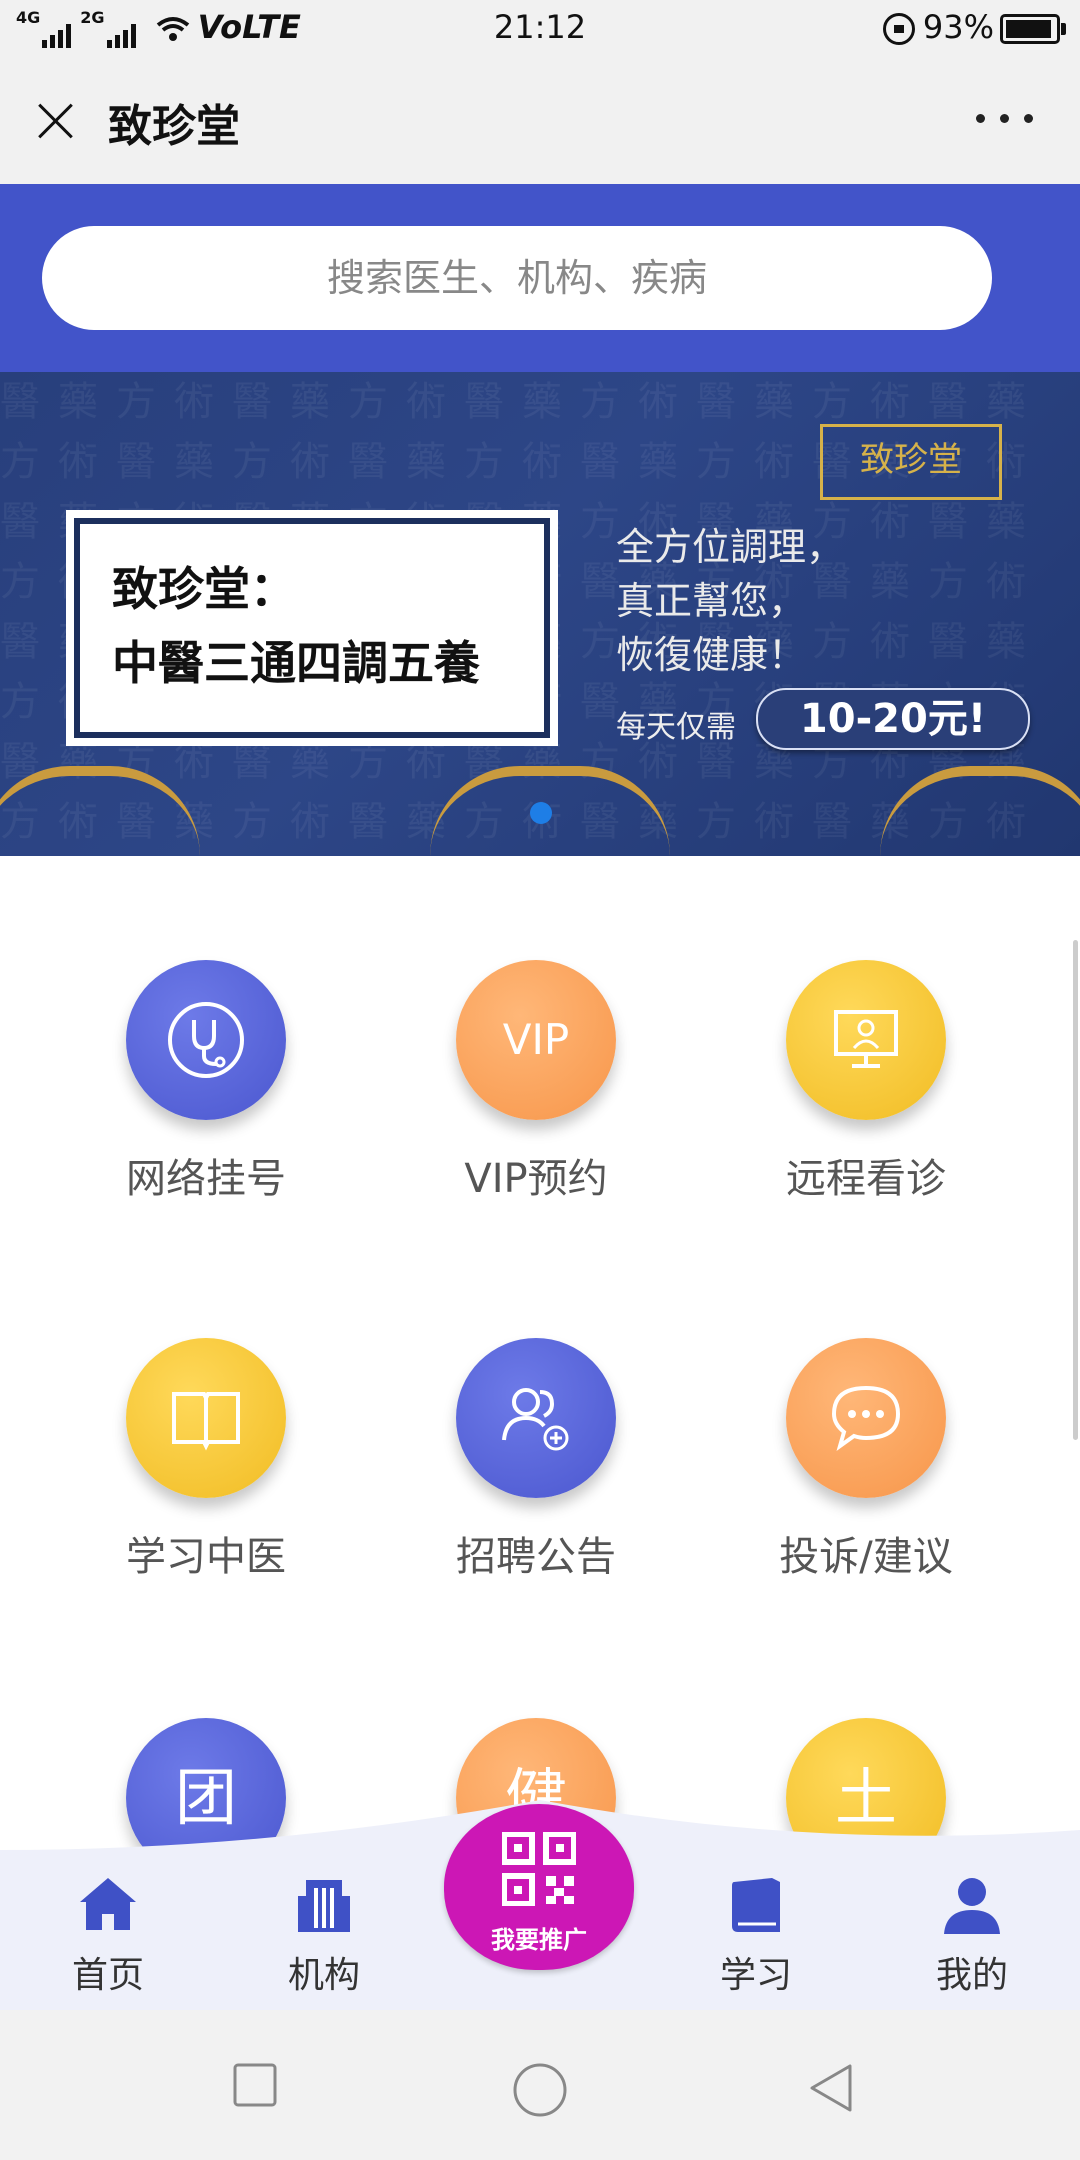 Image resolution: width=1080 pixels, height=2160 pixels. I want to click on banner-headline-1: 致珍堂：, so click(204, 589).